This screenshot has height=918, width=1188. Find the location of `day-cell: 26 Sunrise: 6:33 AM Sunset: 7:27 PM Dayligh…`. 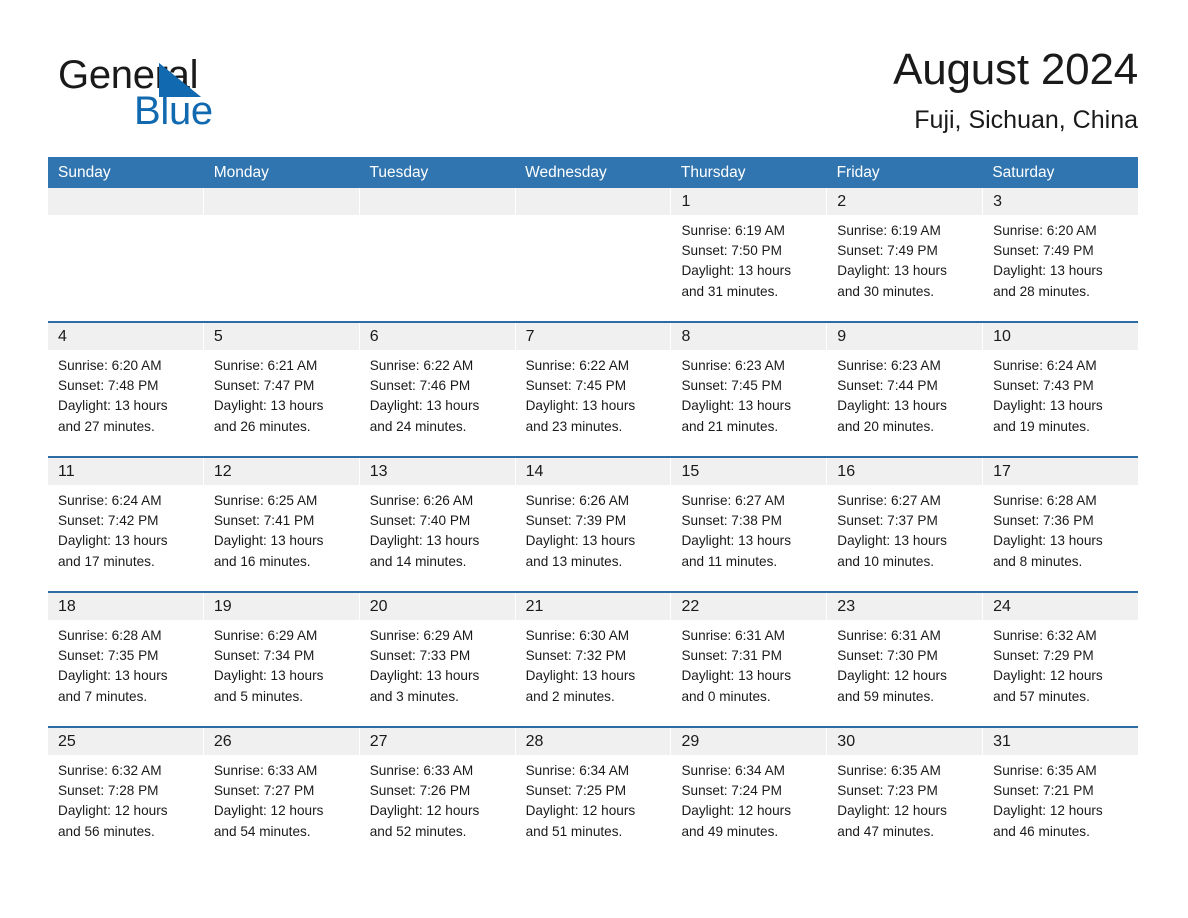

day-cell: 26 Sunrise: 6:33 AM Sunset: 7:27 PM Dayligh… is located at coordinates (281, 794).